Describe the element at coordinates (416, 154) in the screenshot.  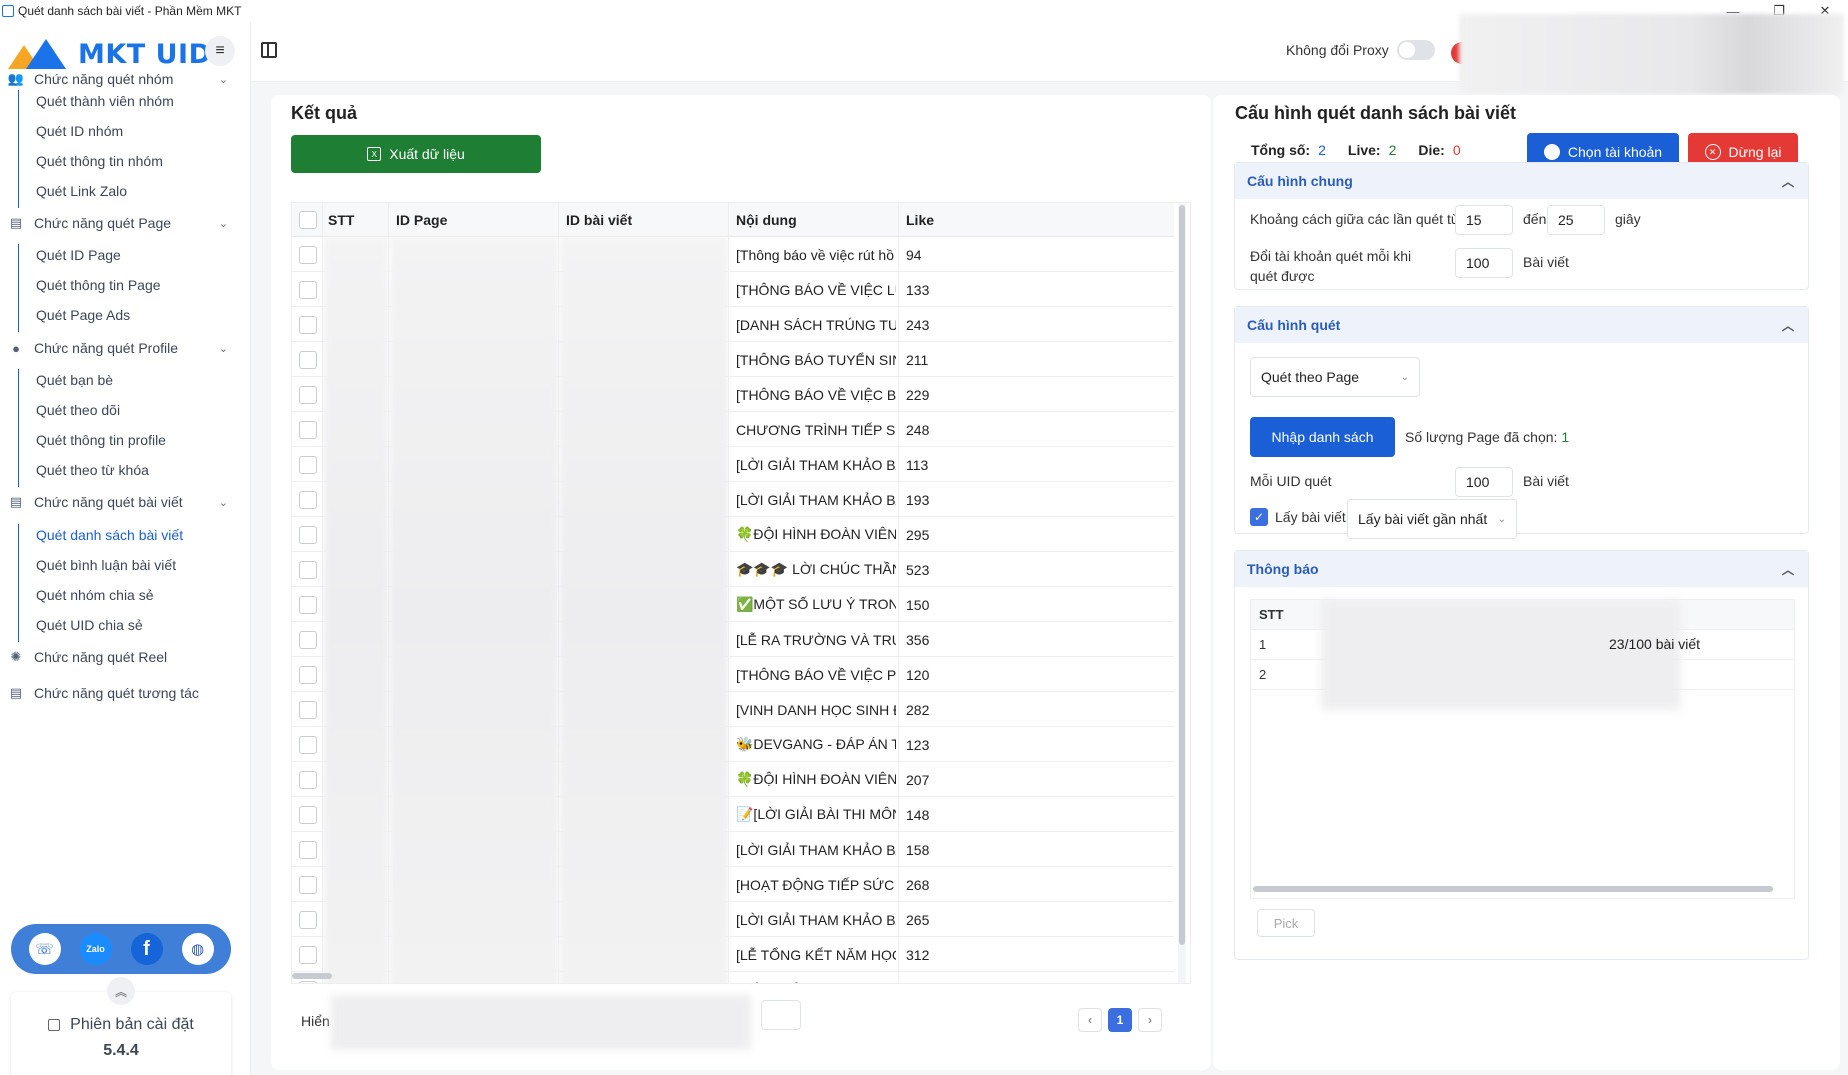
I see `export-button: X Xuất dữ liệu` at that location.